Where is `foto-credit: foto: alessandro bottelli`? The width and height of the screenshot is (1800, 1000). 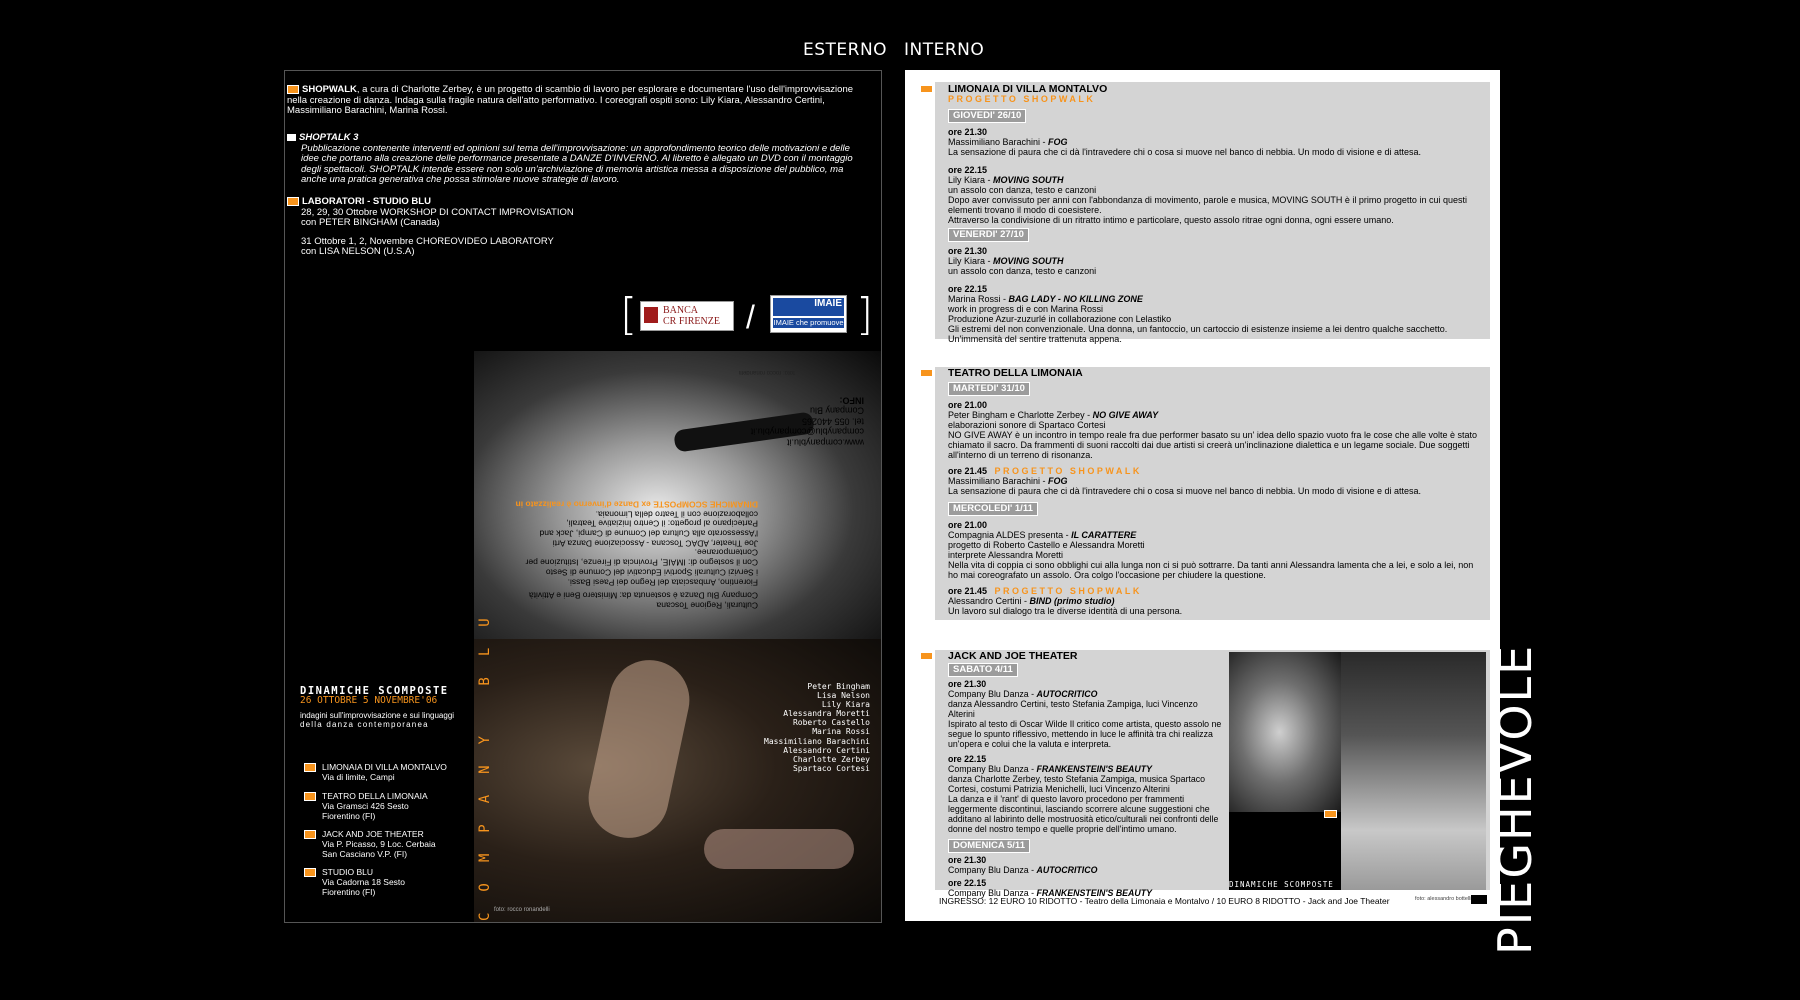
foto-credit: foto: alessandro bottelli is located at coordinates (1443, 899).